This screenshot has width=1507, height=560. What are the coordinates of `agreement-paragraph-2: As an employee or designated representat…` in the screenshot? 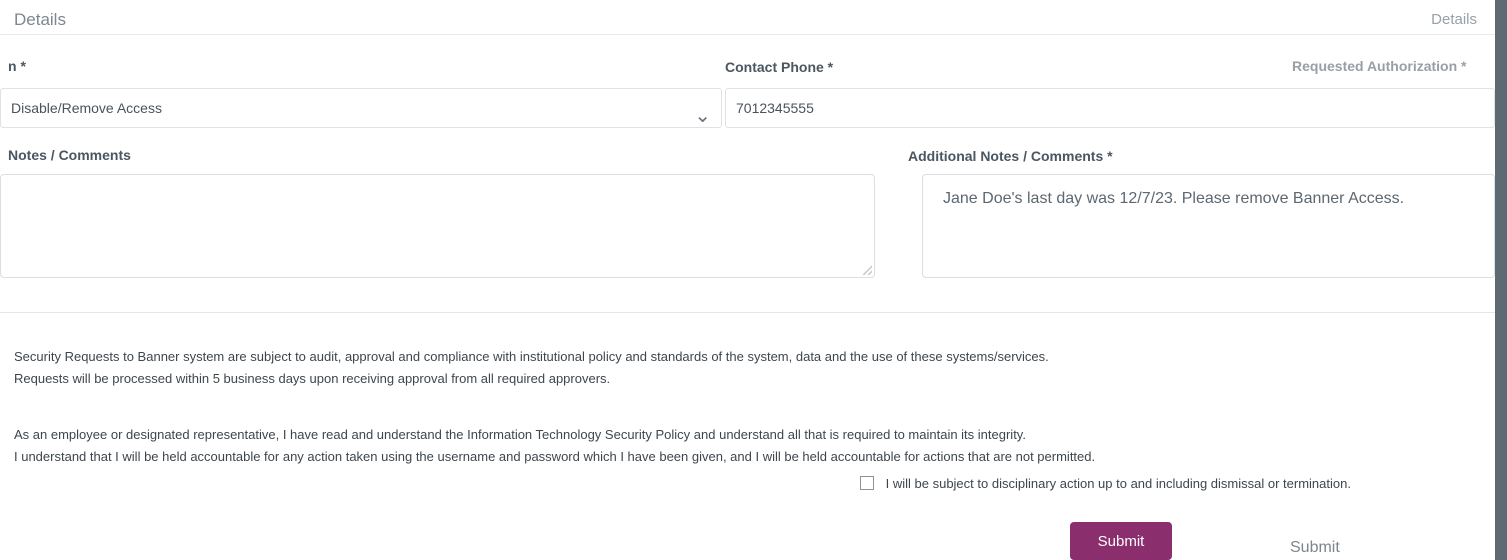 It's located at (749, 446).